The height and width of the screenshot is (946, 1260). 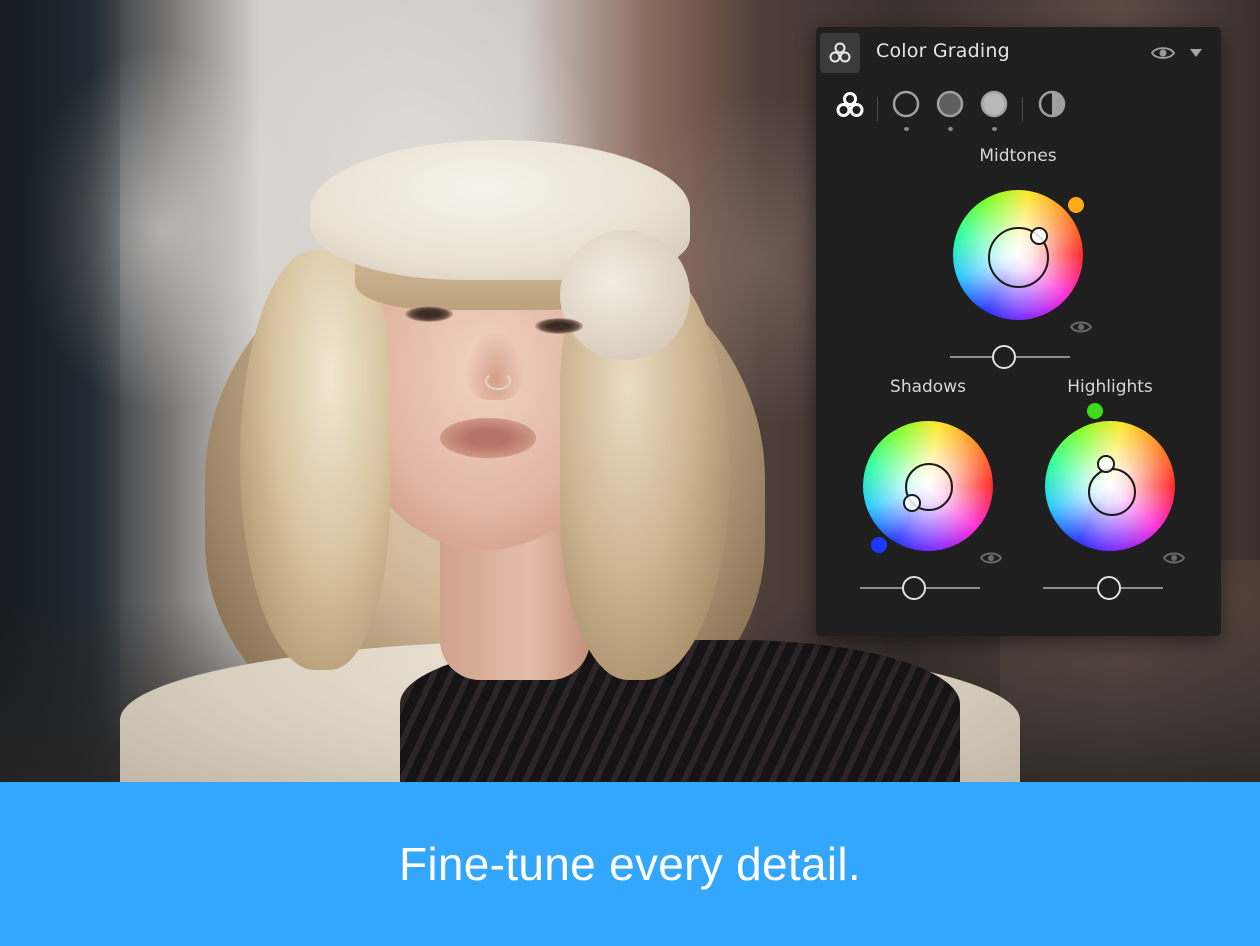 I want to click on midtones-mode-button, so click(x=950, y=110).